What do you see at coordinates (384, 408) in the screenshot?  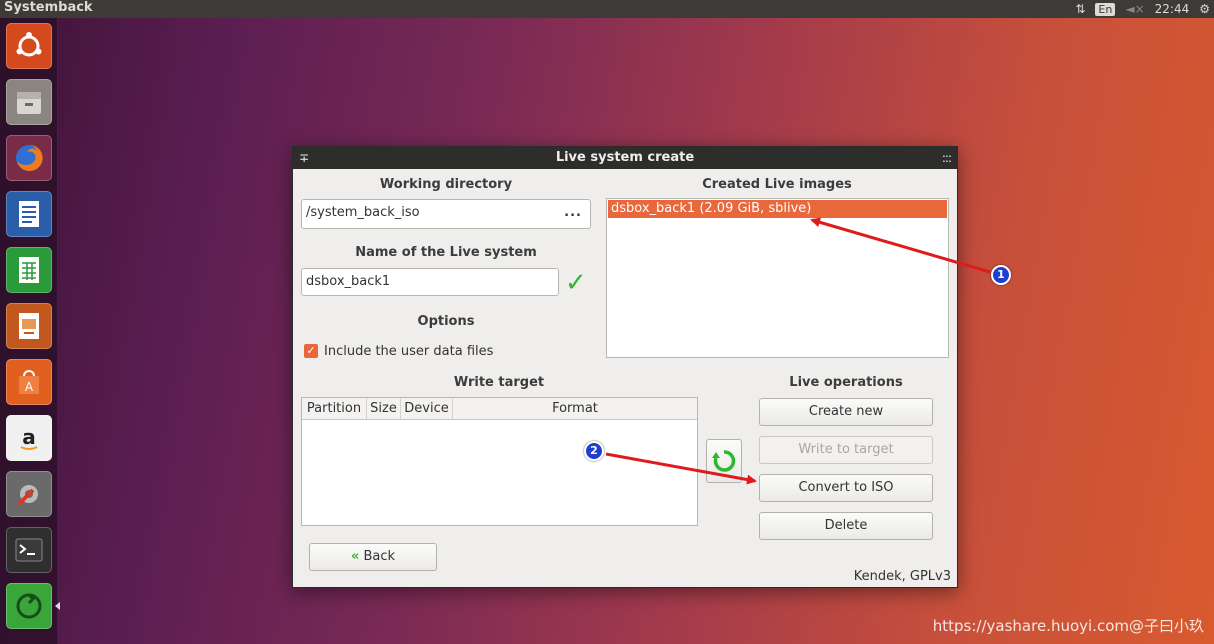 I see `column-size: Size` at bounding box center [384, 408].